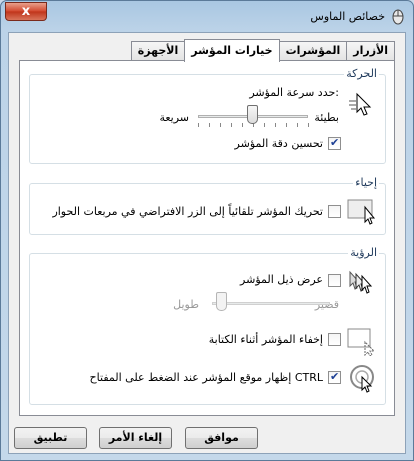 The image size is (414, 461). I want to click on snapto-checkbox, so click(334, 211).